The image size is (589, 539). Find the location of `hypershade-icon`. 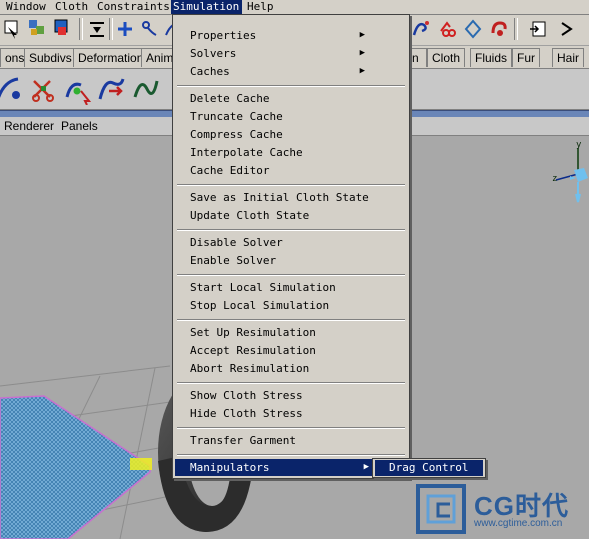

hypershade-icon is located at coordinates (499, 29).